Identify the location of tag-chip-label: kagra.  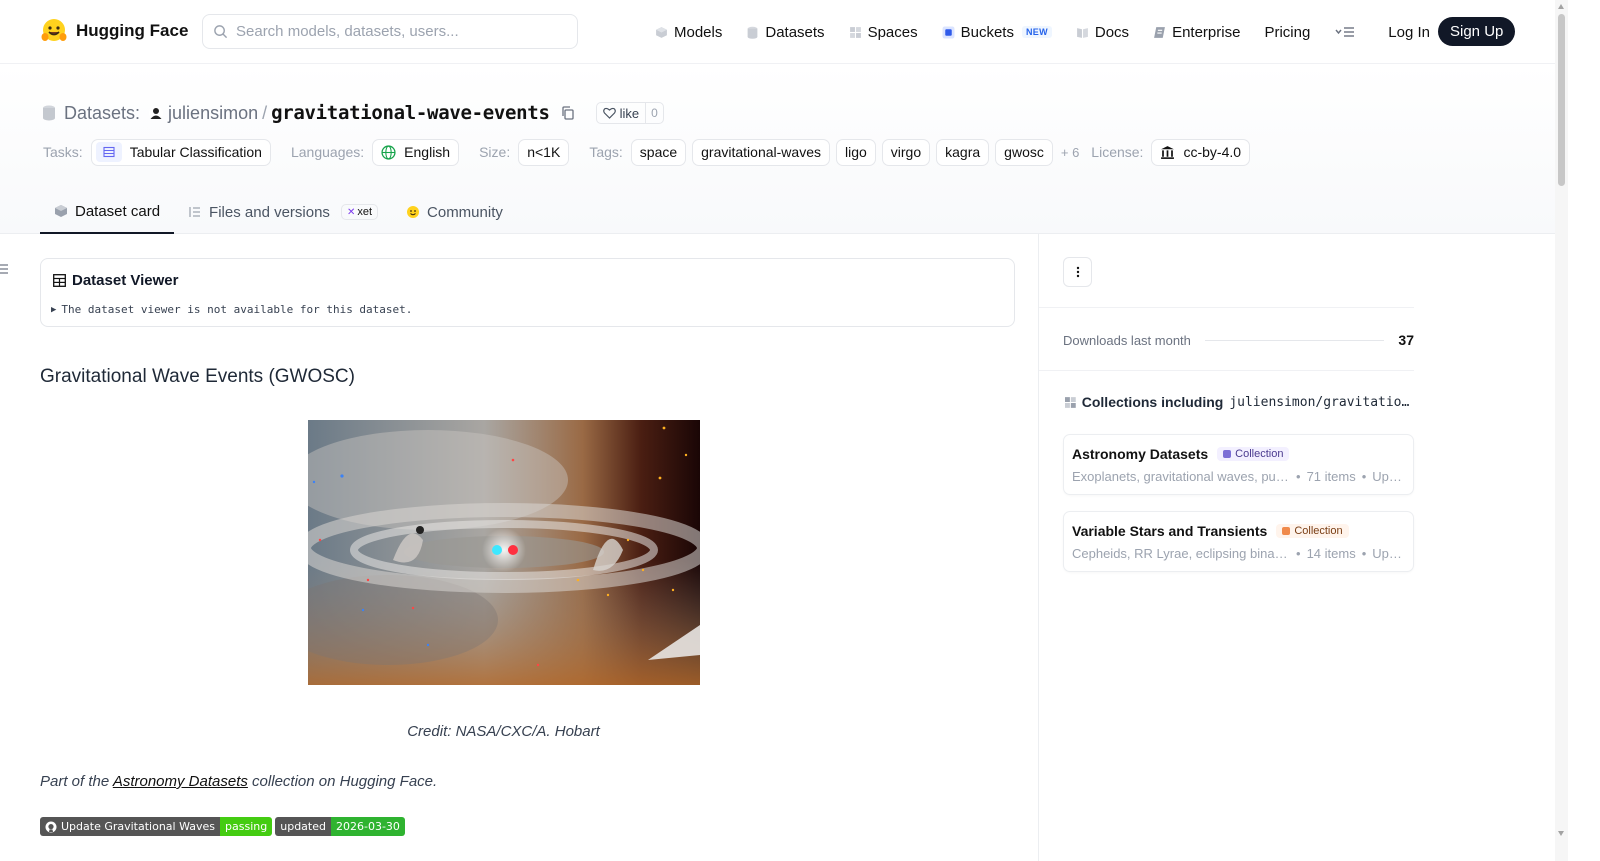
(963, 152).